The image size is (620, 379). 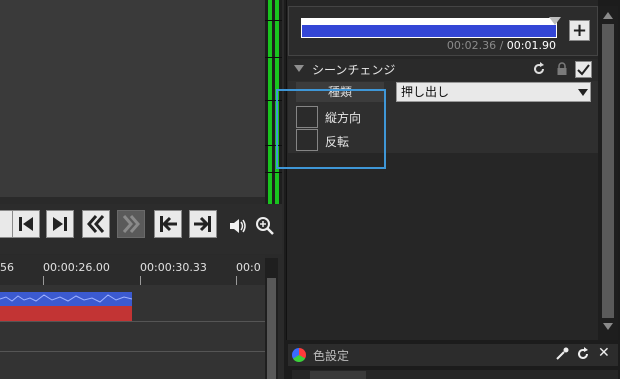 I want to click on reset-icon, so click(x=583, y=354).